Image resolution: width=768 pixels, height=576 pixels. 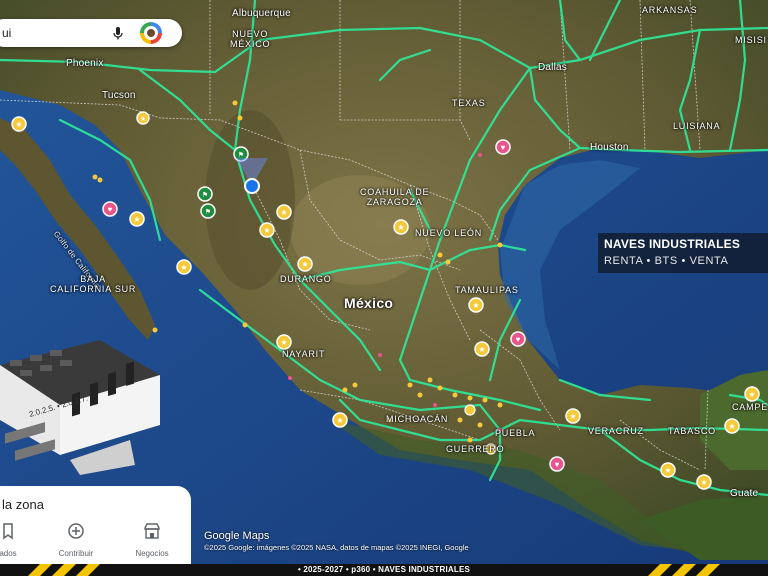 I want to click on star-marker-3: ★, so click(x=137, y=219).